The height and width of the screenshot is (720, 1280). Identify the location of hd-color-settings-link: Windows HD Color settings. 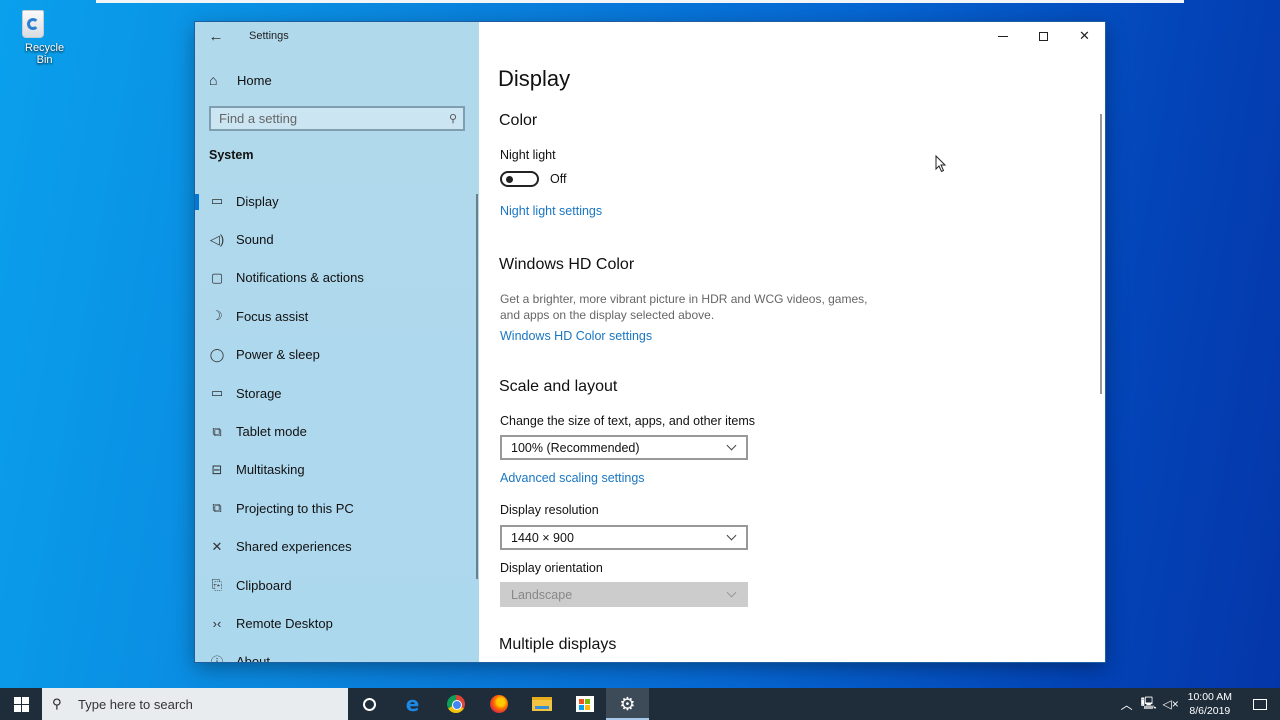
(576, 336).